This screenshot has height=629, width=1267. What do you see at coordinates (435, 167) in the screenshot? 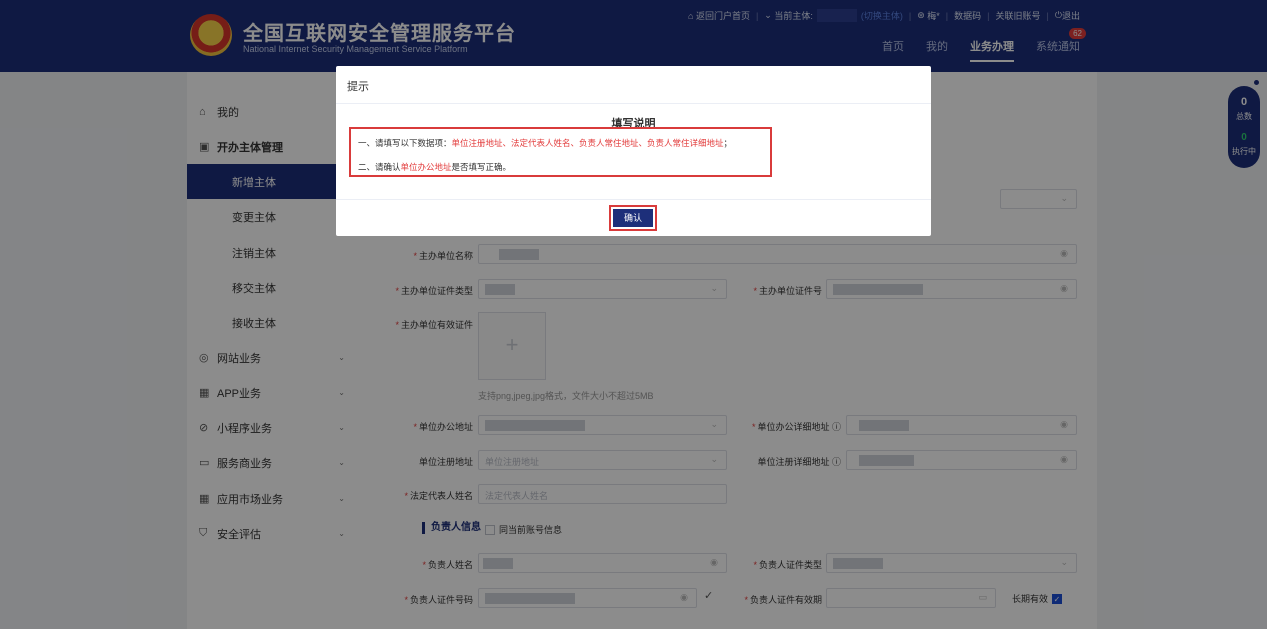
I see `instruction-line-2: 二、请确认单位办公地址是否填写正确。` at bounding box center [435, 167].